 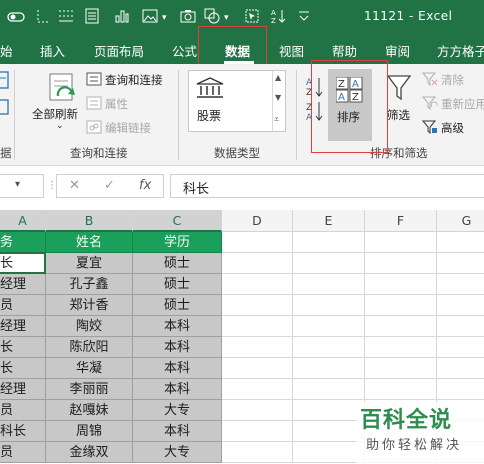 I want to click on table-header-cell: 学历, so click(x=177, y=242).